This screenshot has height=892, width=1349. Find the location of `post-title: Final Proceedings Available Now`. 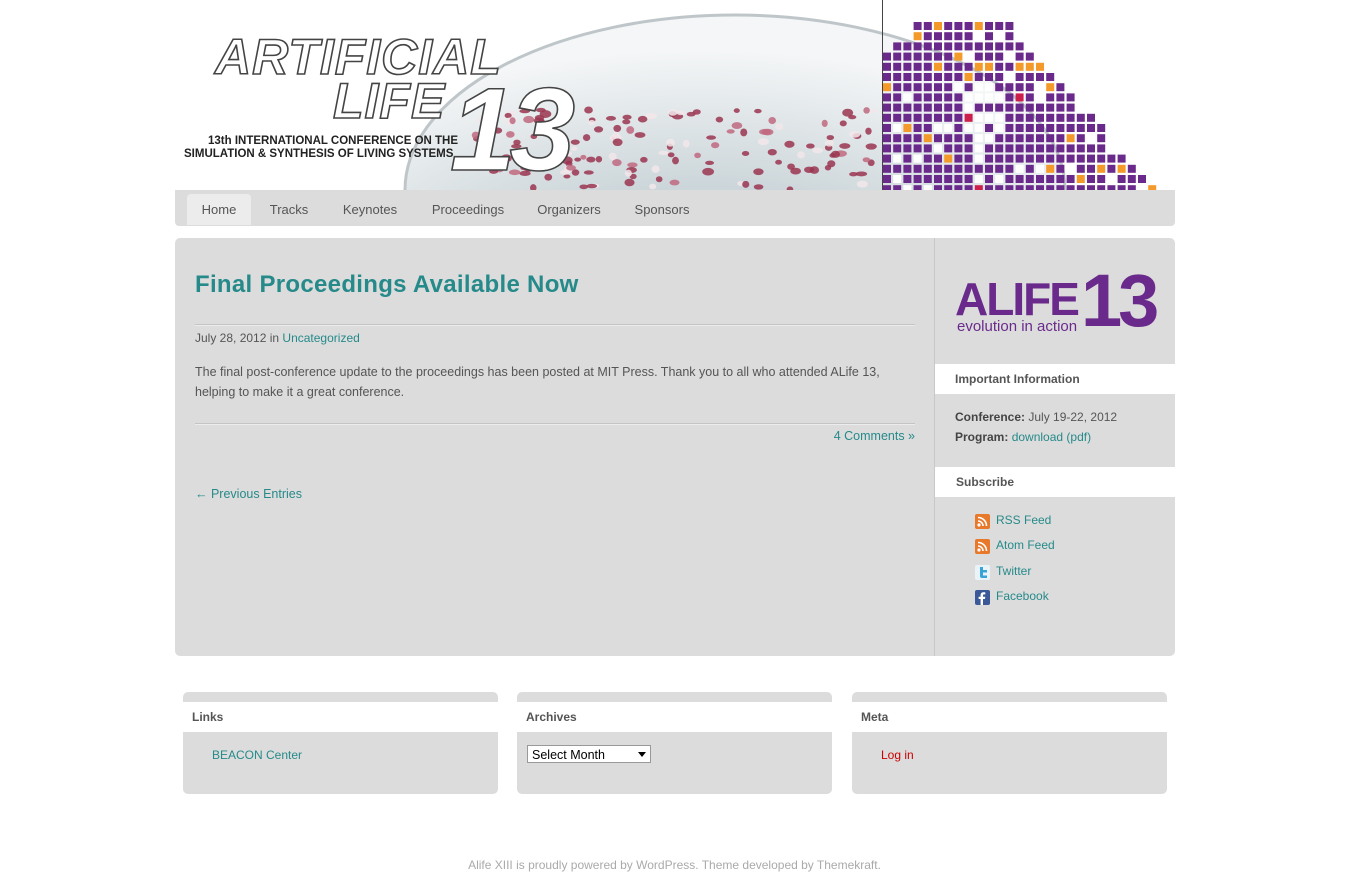

post-title: Final Proceedings Available Now is located at coordinates (387, 285).